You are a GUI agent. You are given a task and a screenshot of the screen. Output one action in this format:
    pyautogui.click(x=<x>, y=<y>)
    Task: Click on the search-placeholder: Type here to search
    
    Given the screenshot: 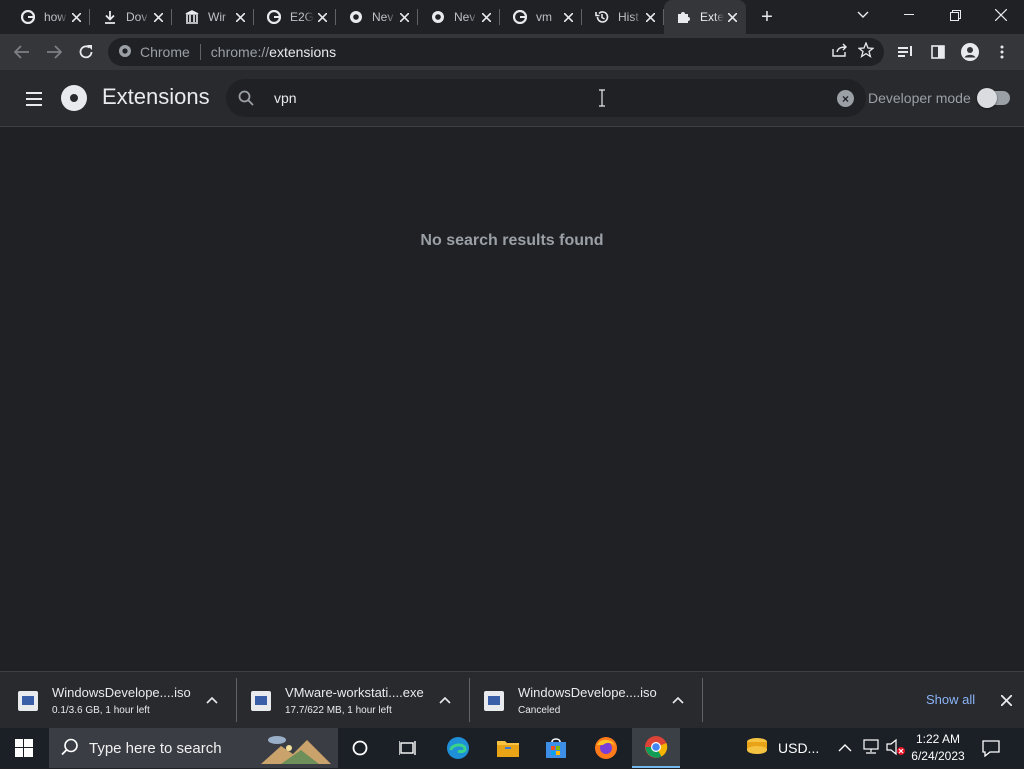 What is the action you would take?
    pyautogui.click(x=155, y=748)
    